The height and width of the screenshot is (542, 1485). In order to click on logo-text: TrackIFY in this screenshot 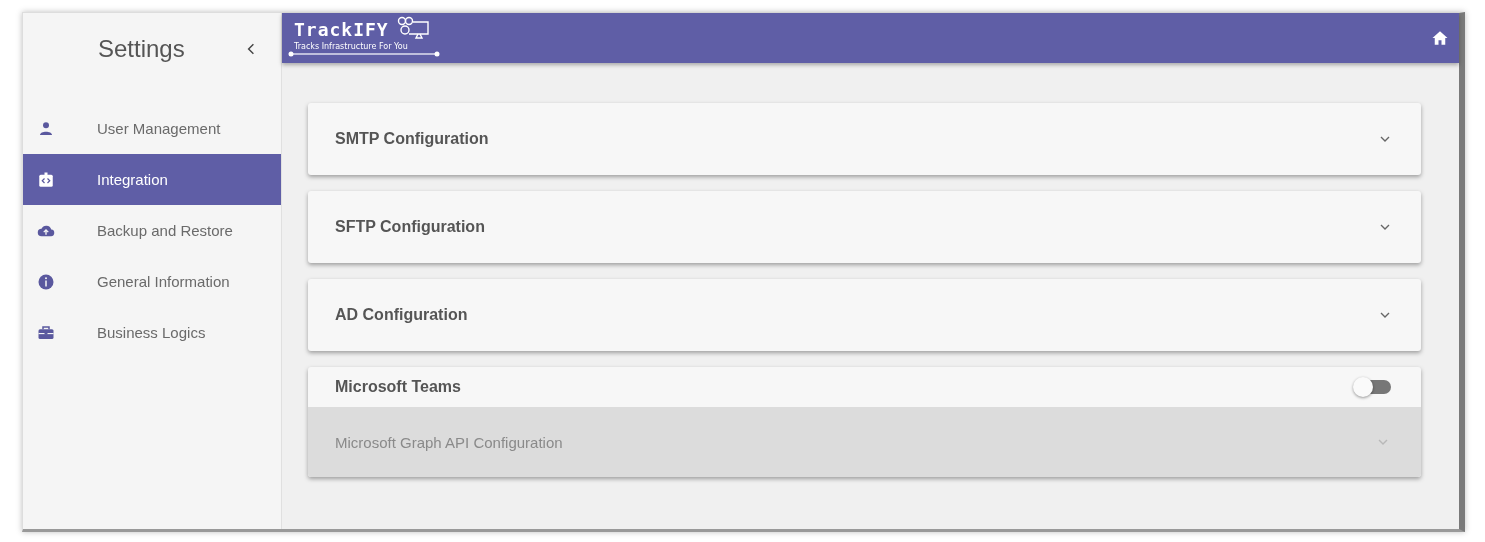, I will do `click(341, 29)`.